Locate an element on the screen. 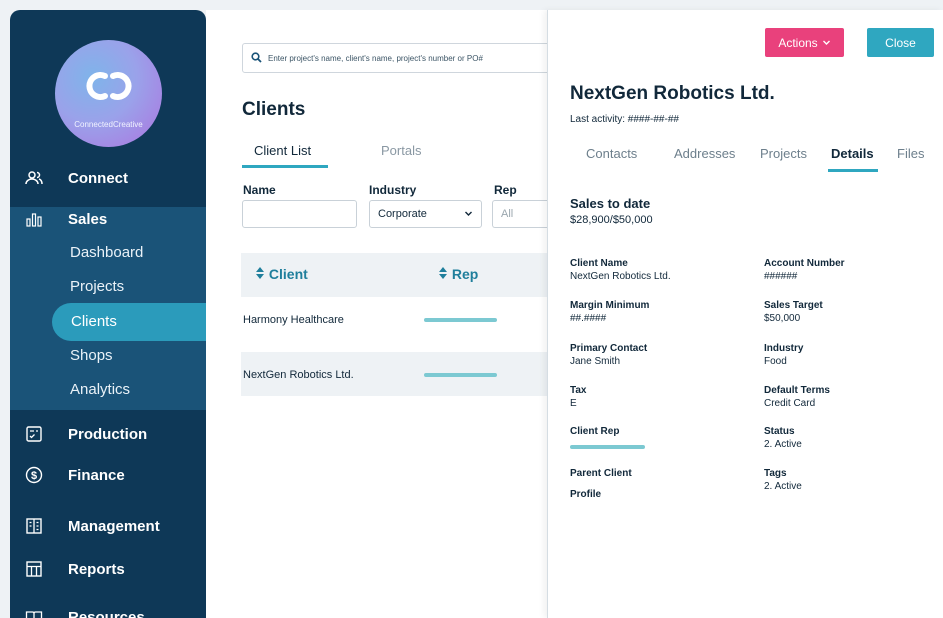 The height and width of the screenshot is (618, 943). filter-name-label: Name is located at coordinates (259, 190).